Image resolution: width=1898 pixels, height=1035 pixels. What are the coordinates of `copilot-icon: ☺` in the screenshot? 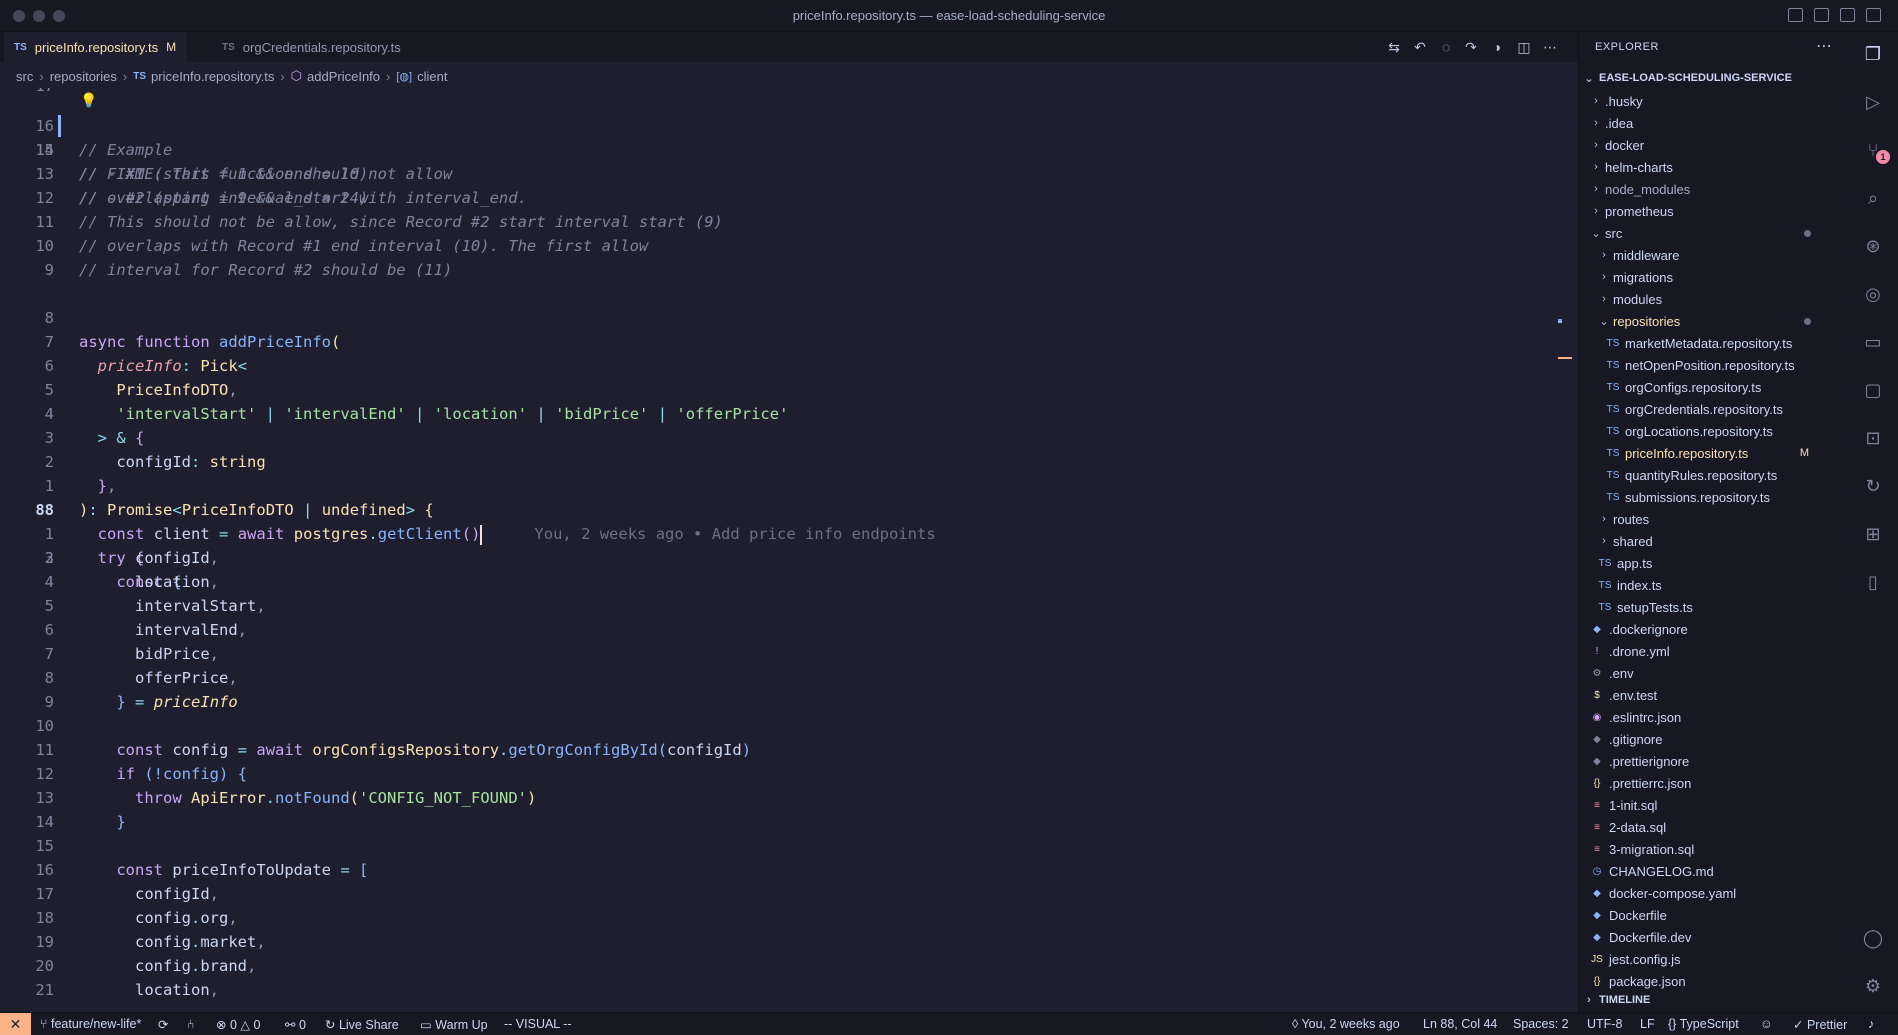 It's located at (1766, 1024).